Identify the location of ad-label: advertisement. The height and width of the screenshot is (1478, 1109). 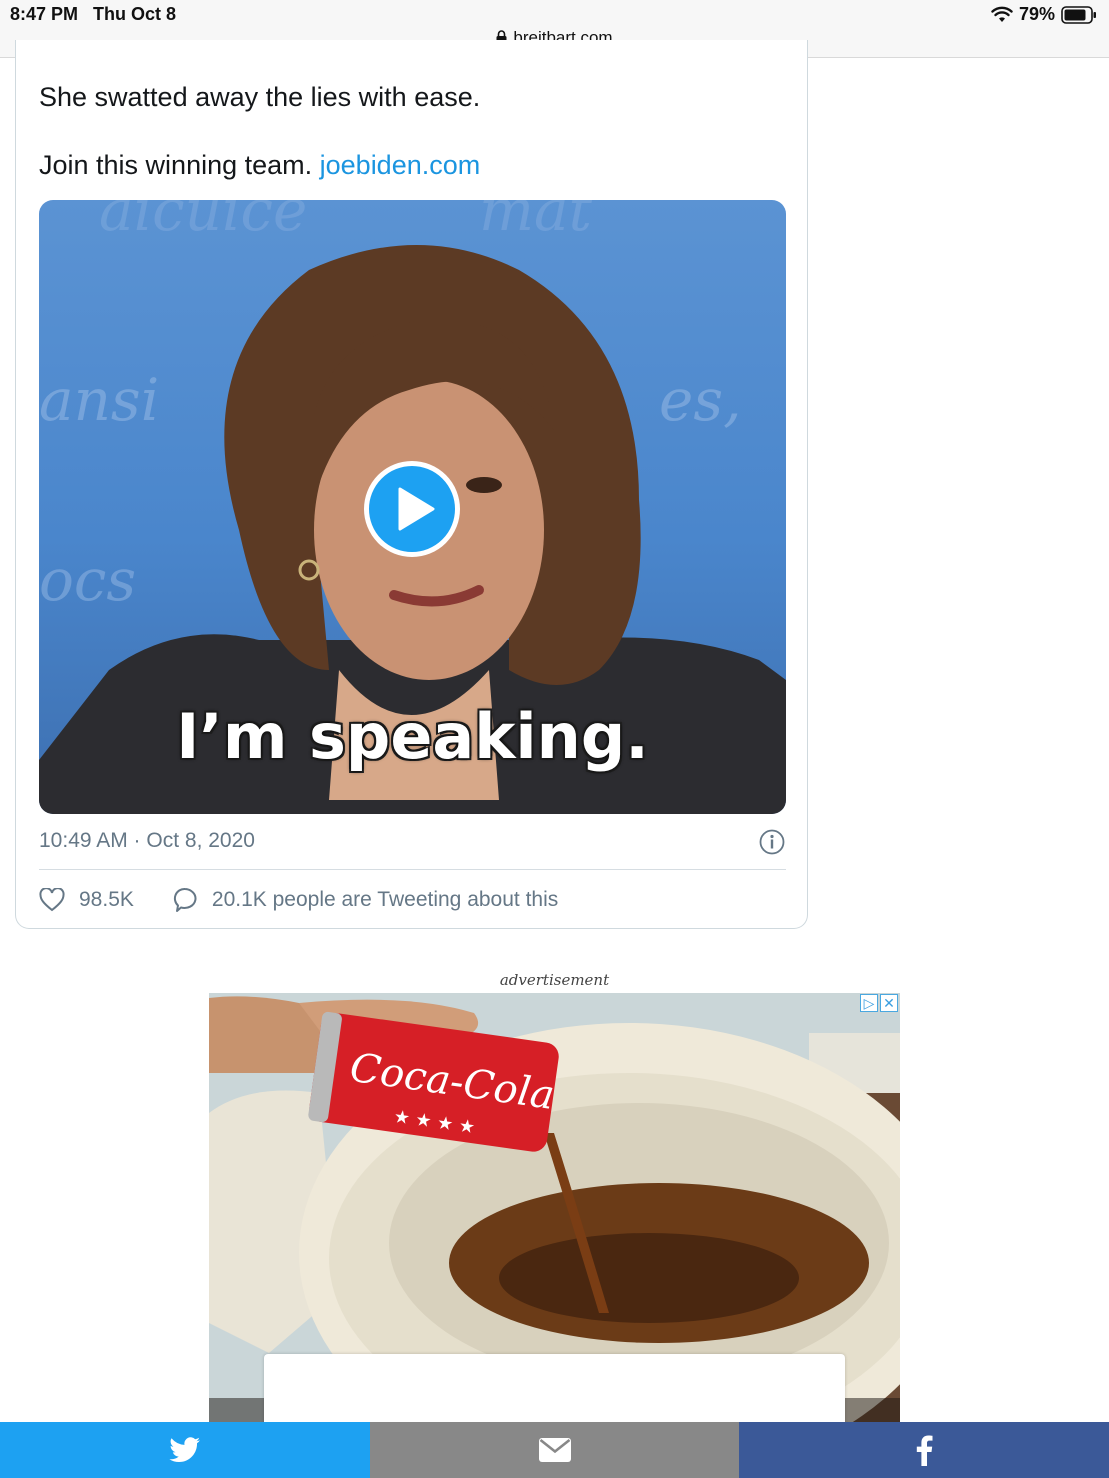
(554, 980).